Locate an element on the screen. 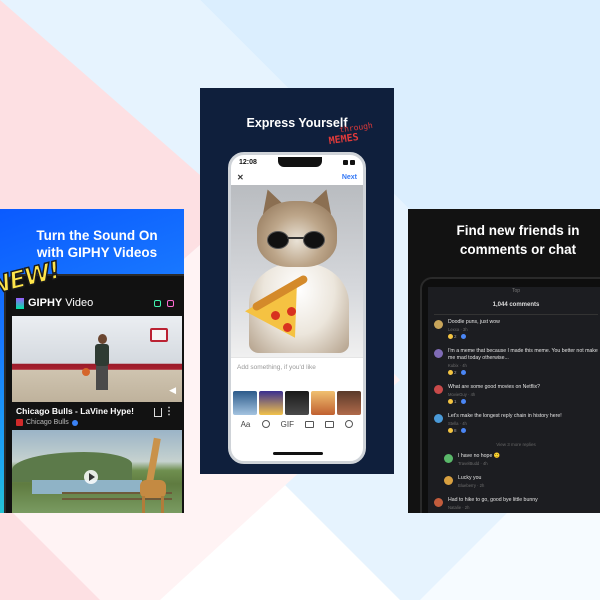  home-indicator is located at coordinates (298, 453).